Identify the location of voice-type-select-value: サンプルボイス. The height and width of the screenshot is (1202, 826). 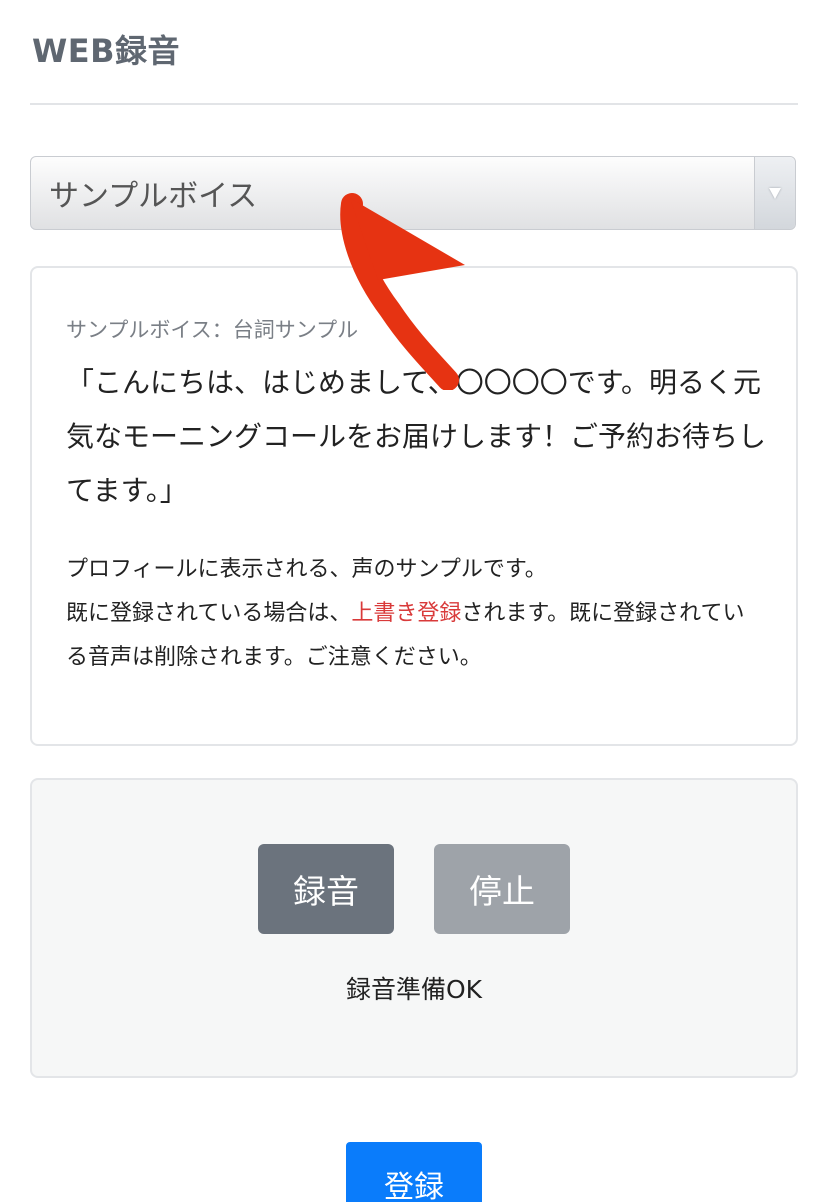
(153, 196).